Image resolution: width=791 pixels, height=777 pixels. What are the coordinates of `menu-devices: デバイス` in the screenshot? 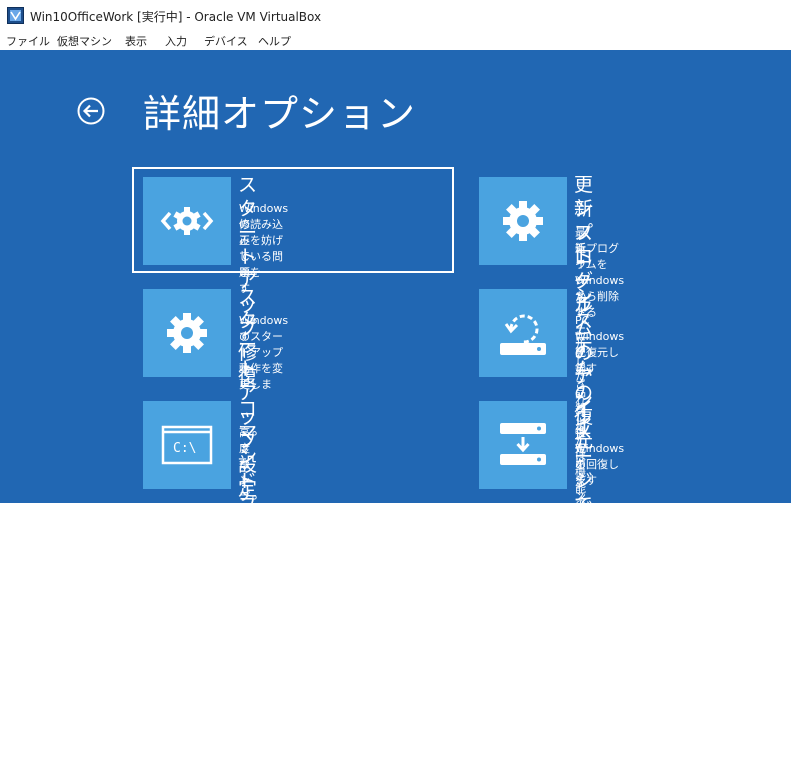 It's located at (226, 41).